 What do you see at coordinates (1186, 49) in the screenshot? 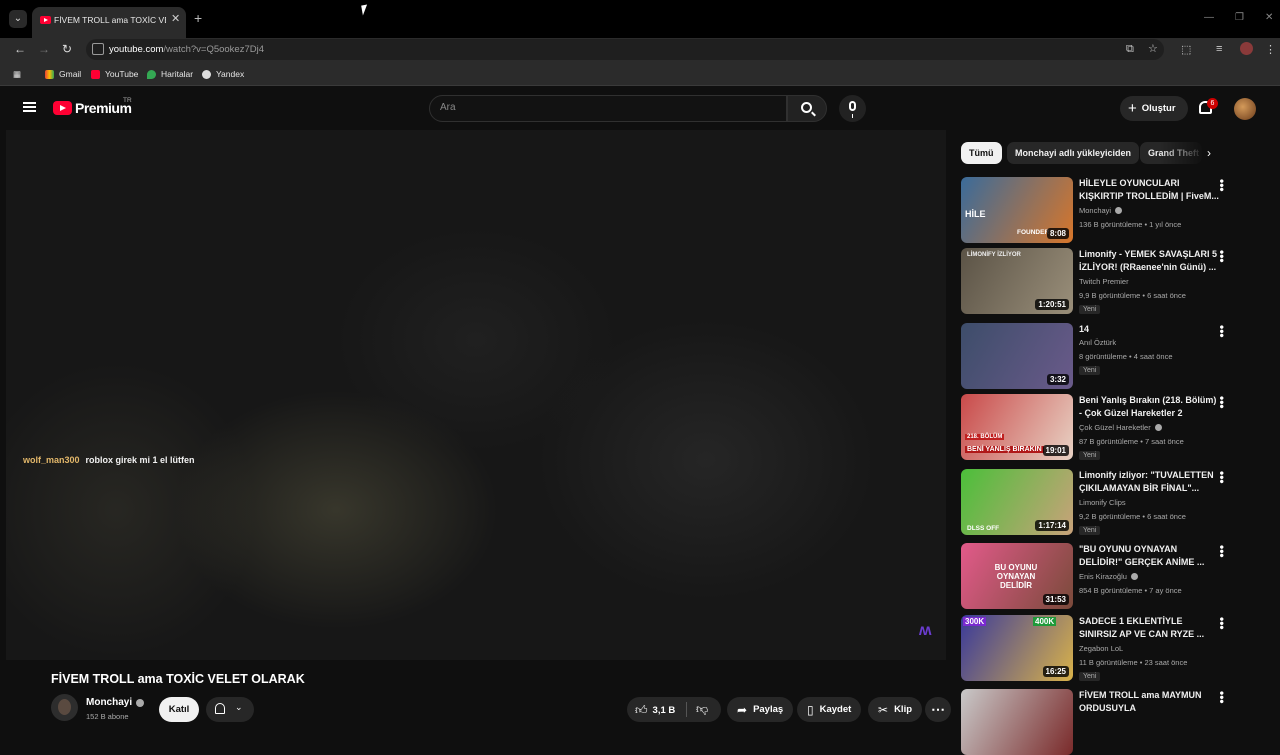
I see `extensions-icon: ⬚` at bounding box center [1186, 49].